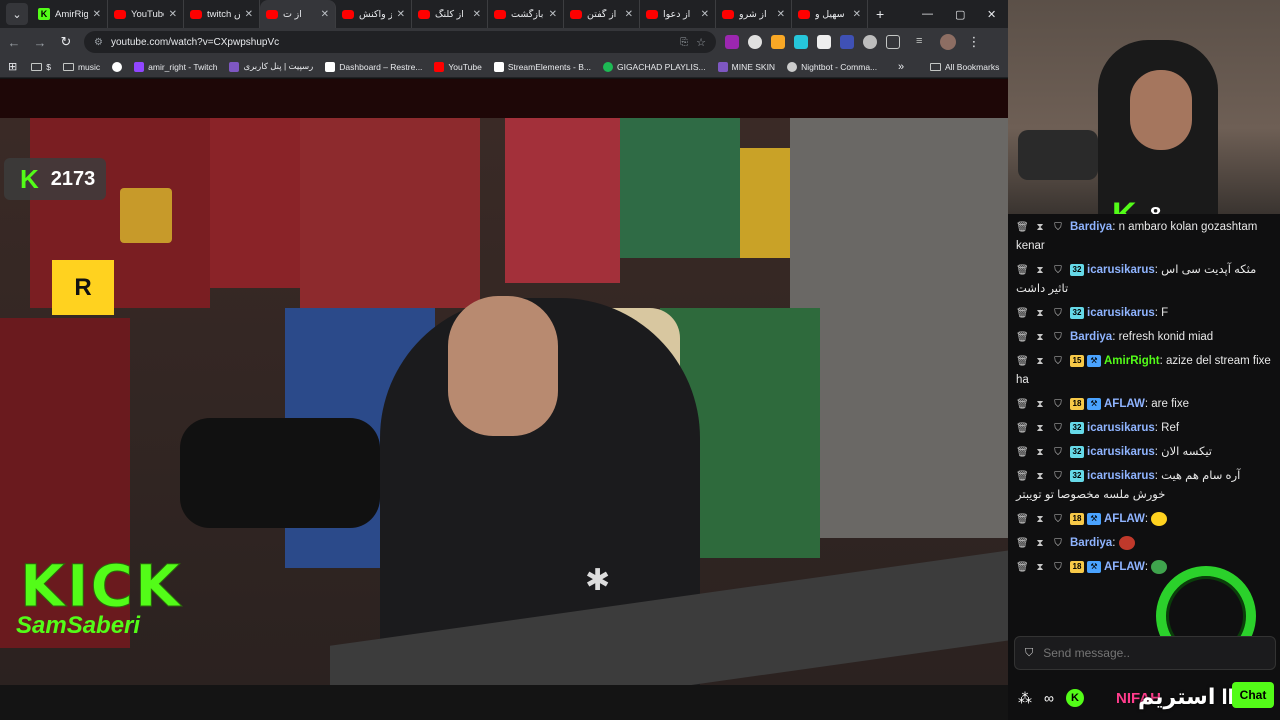 This screenshot has height=720, width=1280. What do you see at coordinates (41, 67) in the screenshot?
I see `bookmark-item: $` at bounding box center [41, 67].